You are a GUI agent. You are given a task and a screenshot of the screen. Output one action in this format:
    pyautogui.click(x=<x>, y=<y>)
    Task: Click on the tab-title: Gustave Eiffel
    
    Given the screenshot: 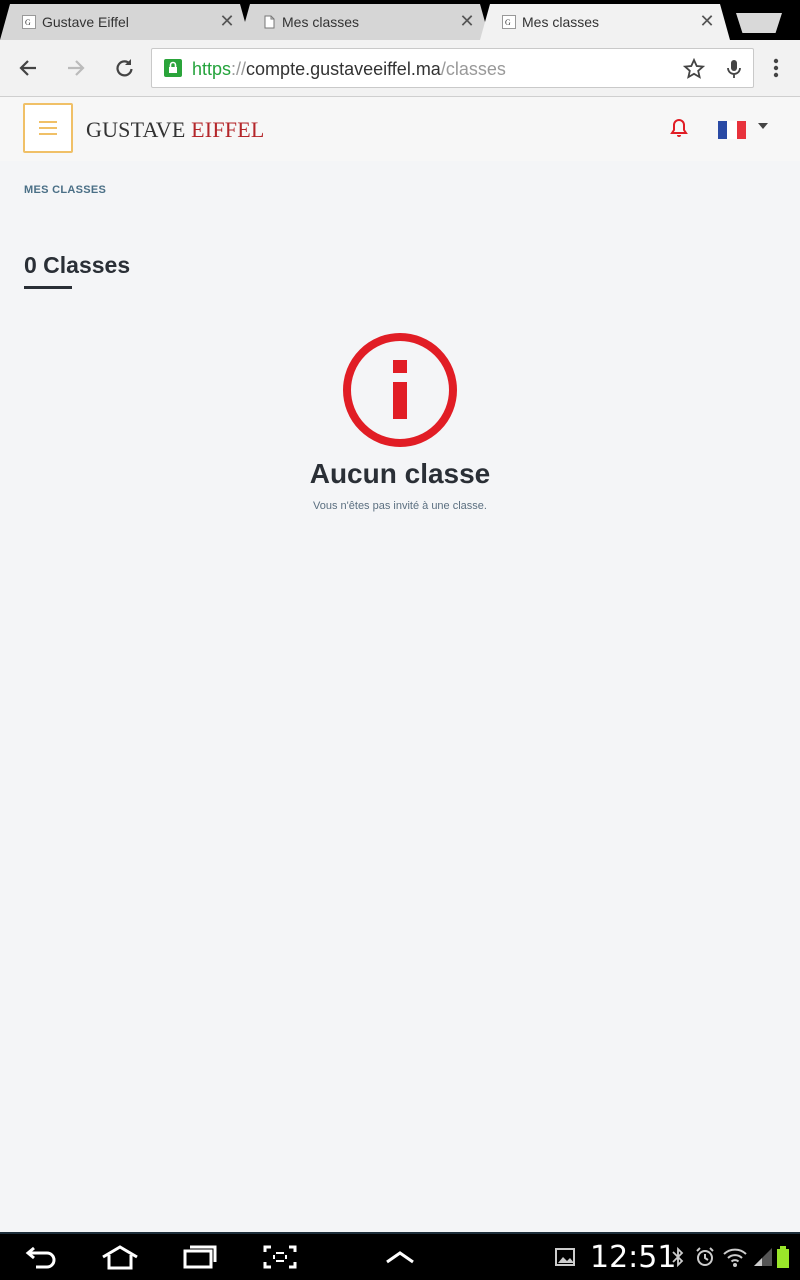 What is the action you would take?
    pyautogui.click(x=85, y=22)
    